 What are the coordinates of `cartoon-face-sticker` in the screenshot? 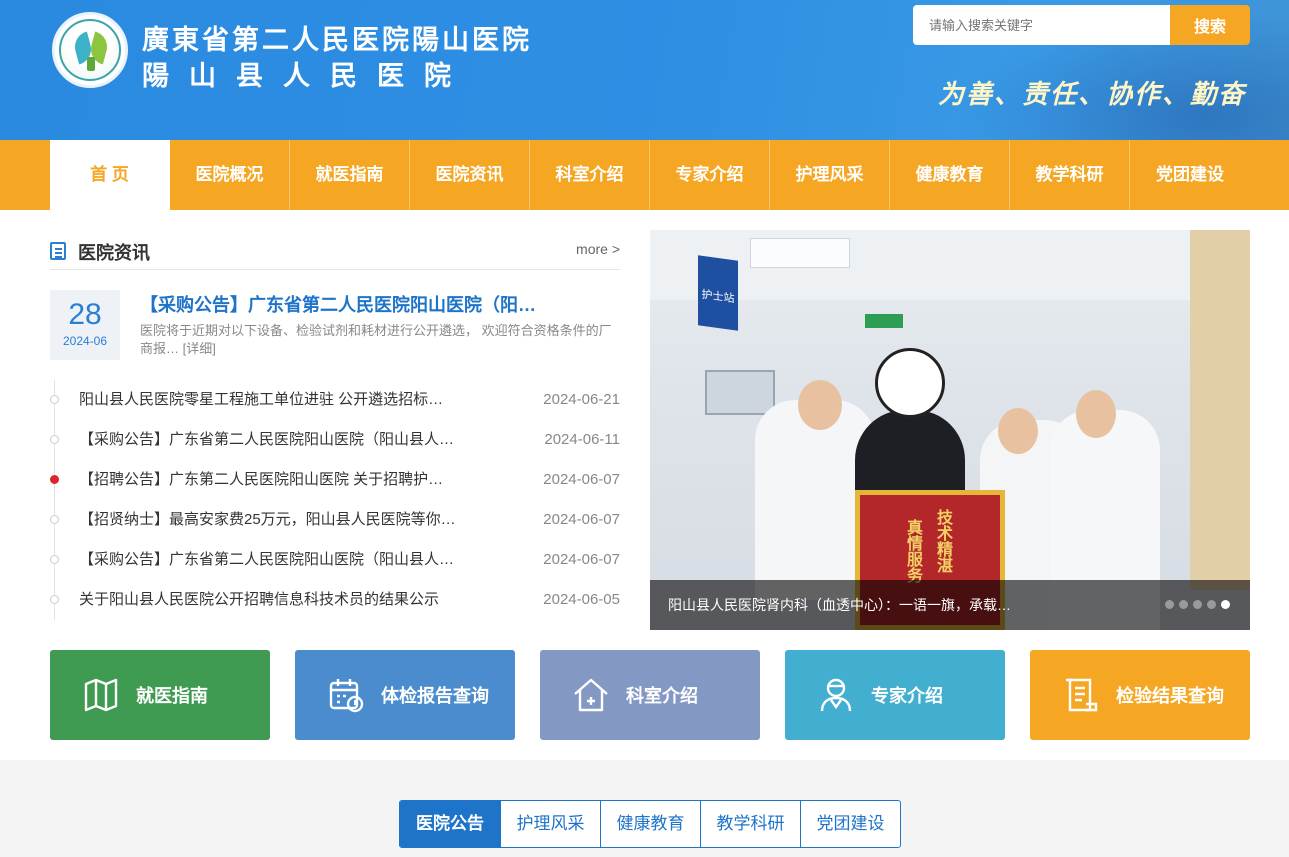 It's located at (910, 383).